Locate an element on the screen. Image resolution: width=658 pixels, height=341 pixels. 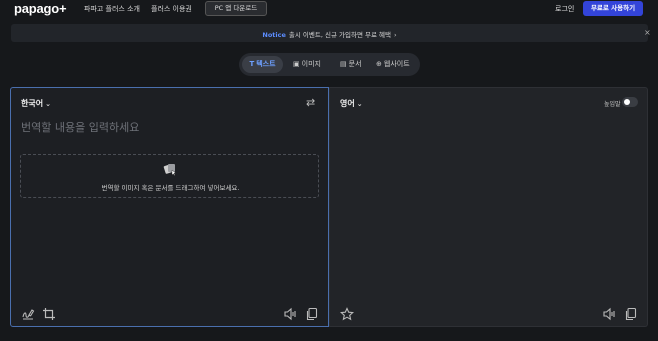
mode-tabs: T 텍스트 ▣ 이미지 ▤ 문서 ⊕ 웹사이트 is located at coordinates (329, 64).